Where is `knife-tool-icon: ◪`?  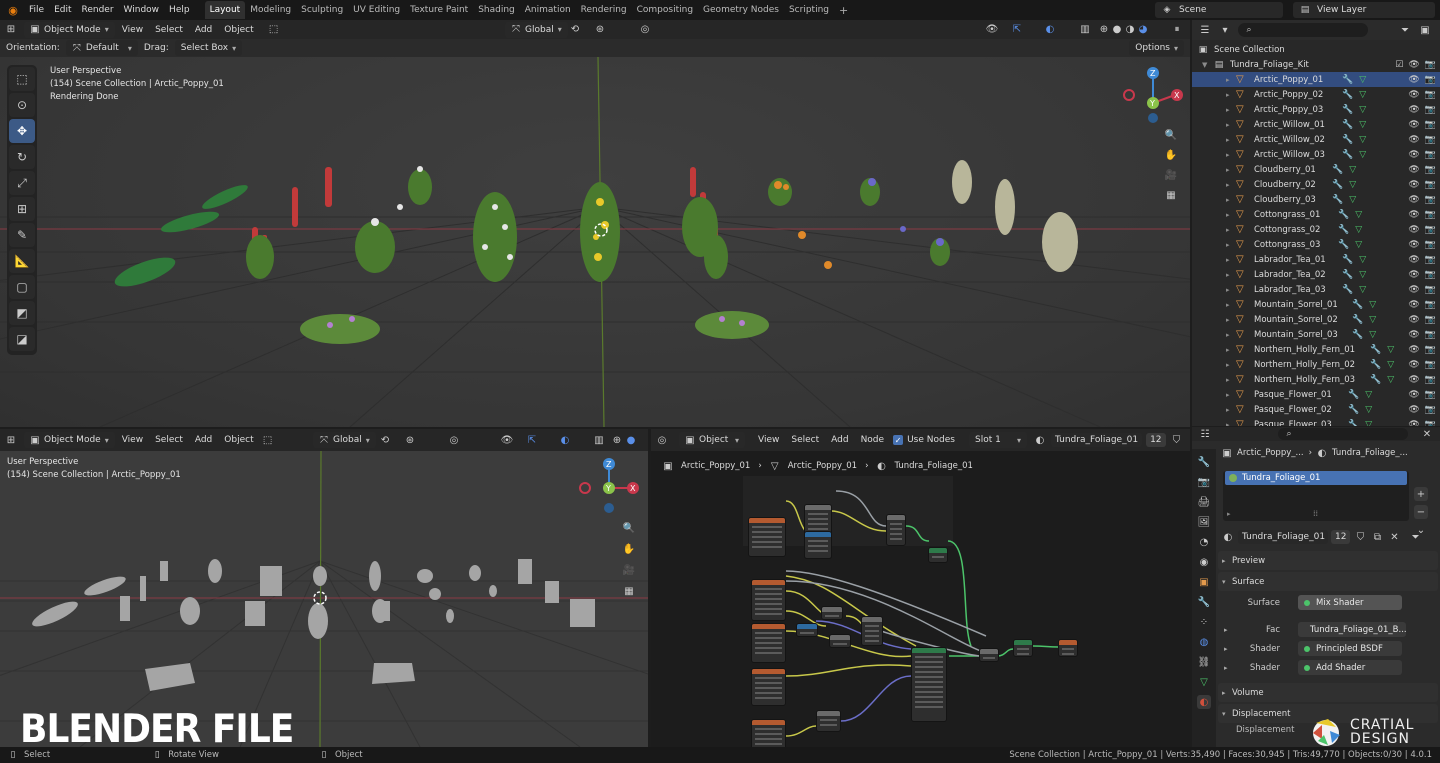
knife-tool-icon: ◪ is located at coordinates (22, 339).